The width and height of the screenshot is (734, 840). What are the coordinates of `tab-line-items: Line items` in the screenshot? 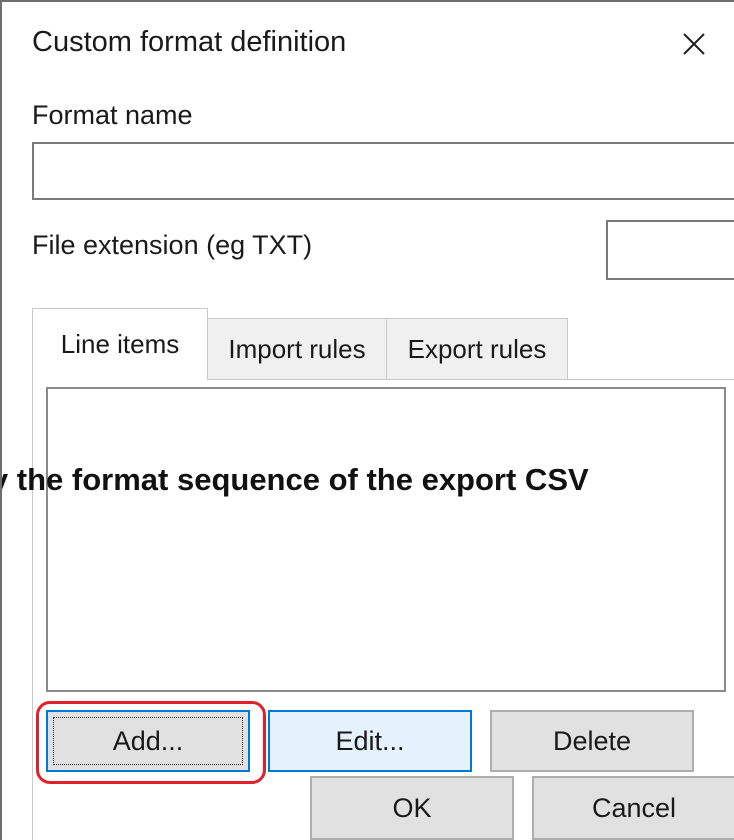 It's located at (120, 344).